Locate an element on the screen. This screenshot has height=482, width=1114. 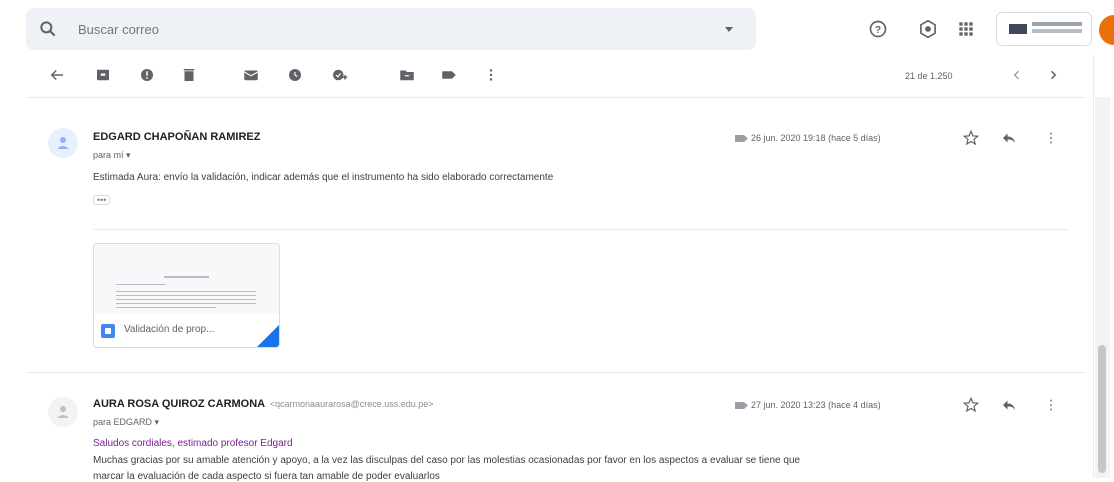
search-input is located at coordinates (378, 29).